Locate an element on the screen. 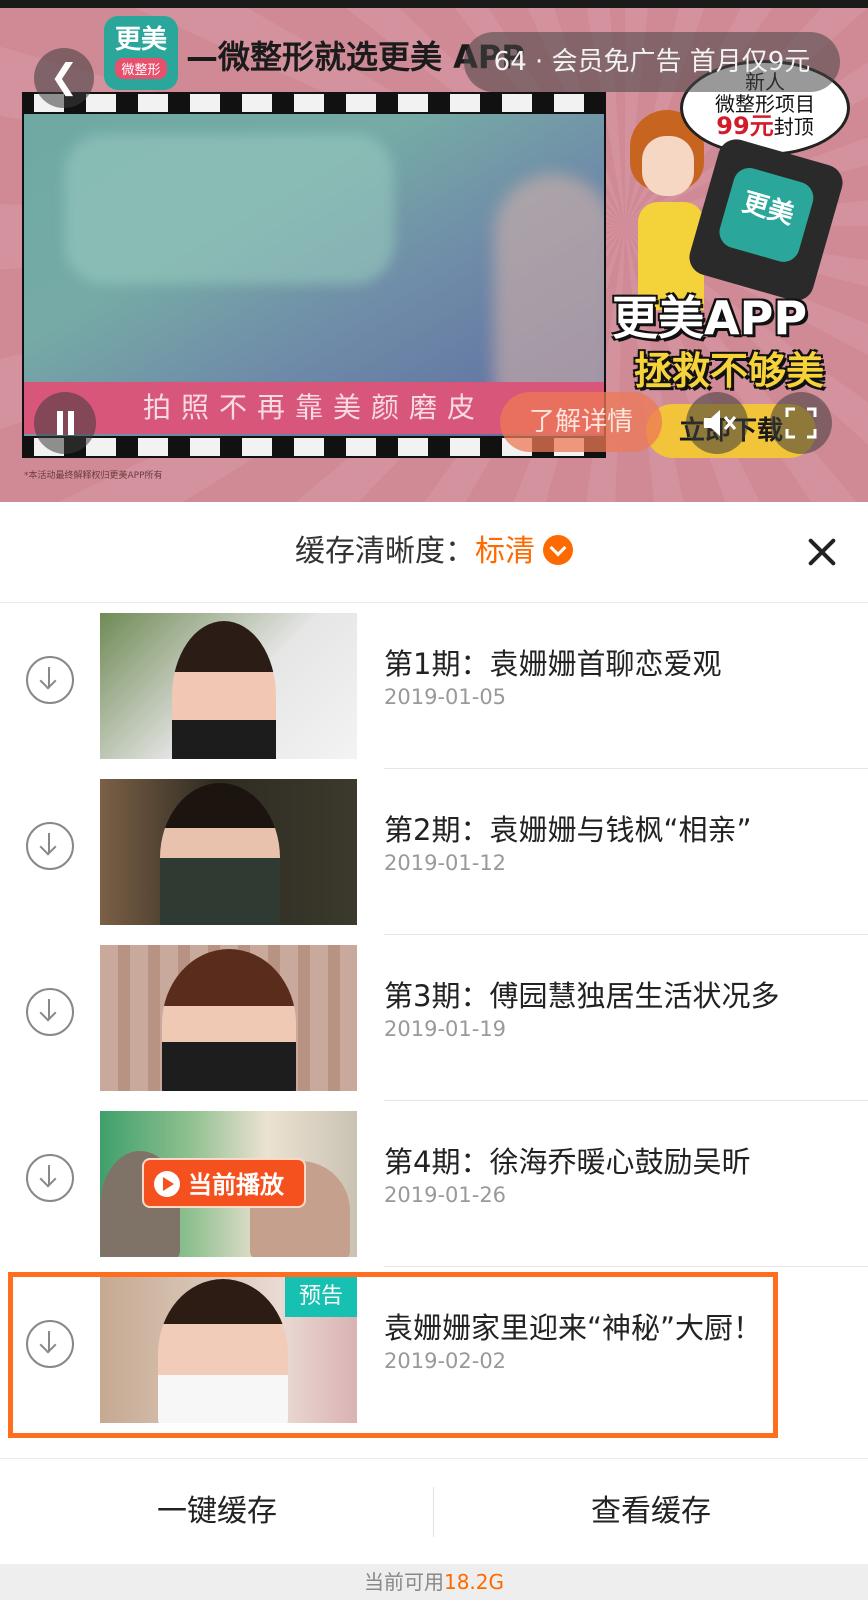 The width and height of the screenshot is (868, 1600). episode-row: 第3期：傅园慧独居生活状况多 2019-01-19 is located at coordinates (434, 1018).